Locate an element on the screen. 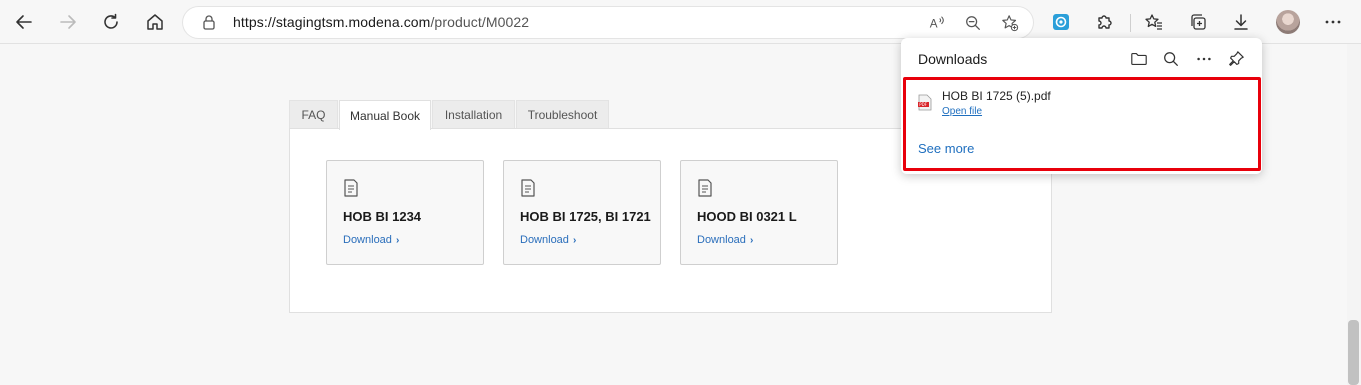 This screenshot has height=385, width=1361. search-downloads-button is located at coordinates (1171, 59).